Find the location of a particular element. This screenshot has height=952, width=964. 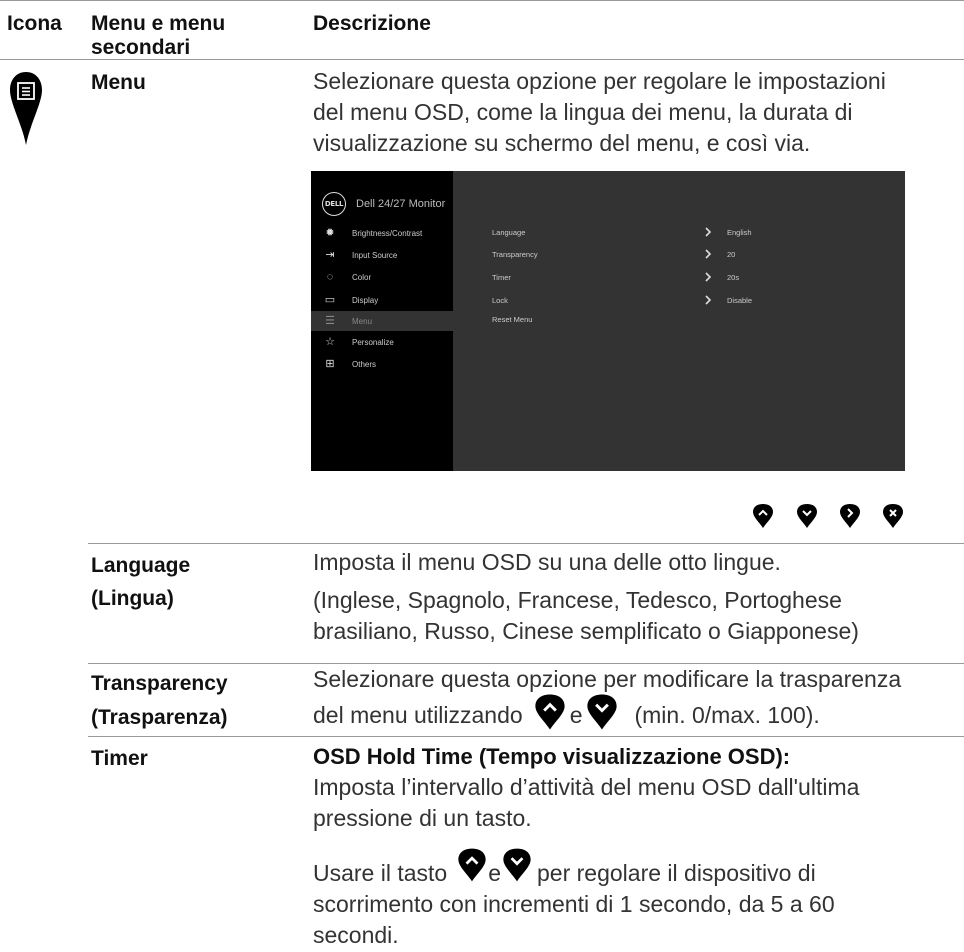

osd-item-personalize: ☆ Personalize is located at coordinates (382, 342).